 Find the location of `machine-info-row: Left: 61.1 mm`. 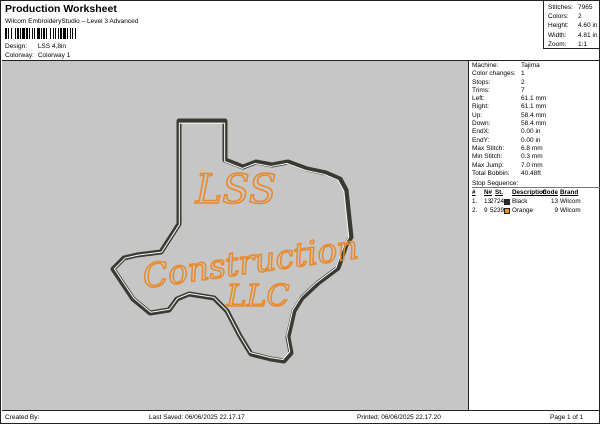

machine-info-row: Left: 61.1 mm is located at coordinates (536, 99).